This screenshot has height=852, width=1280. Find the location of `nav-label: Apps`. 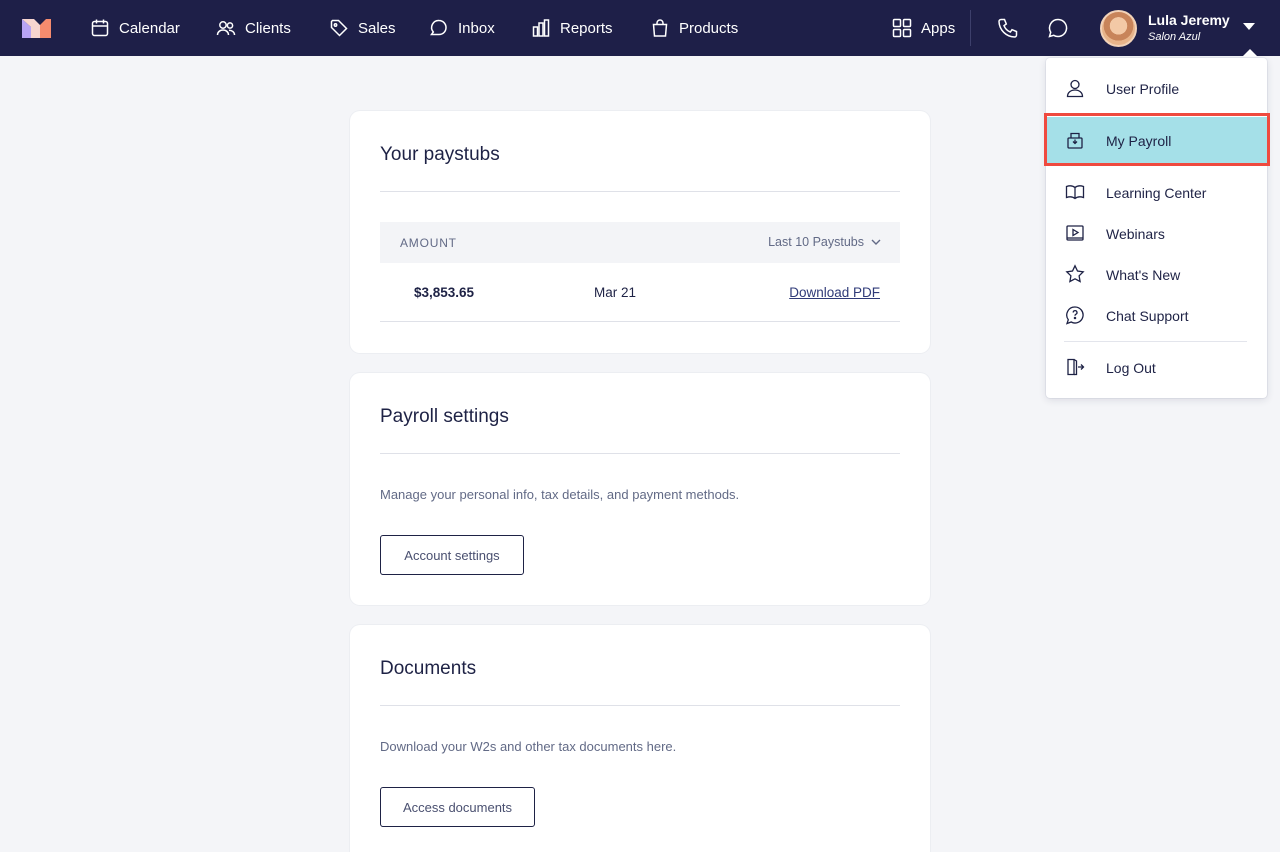

nav-label: Apps is located at coordinates (938, 28).